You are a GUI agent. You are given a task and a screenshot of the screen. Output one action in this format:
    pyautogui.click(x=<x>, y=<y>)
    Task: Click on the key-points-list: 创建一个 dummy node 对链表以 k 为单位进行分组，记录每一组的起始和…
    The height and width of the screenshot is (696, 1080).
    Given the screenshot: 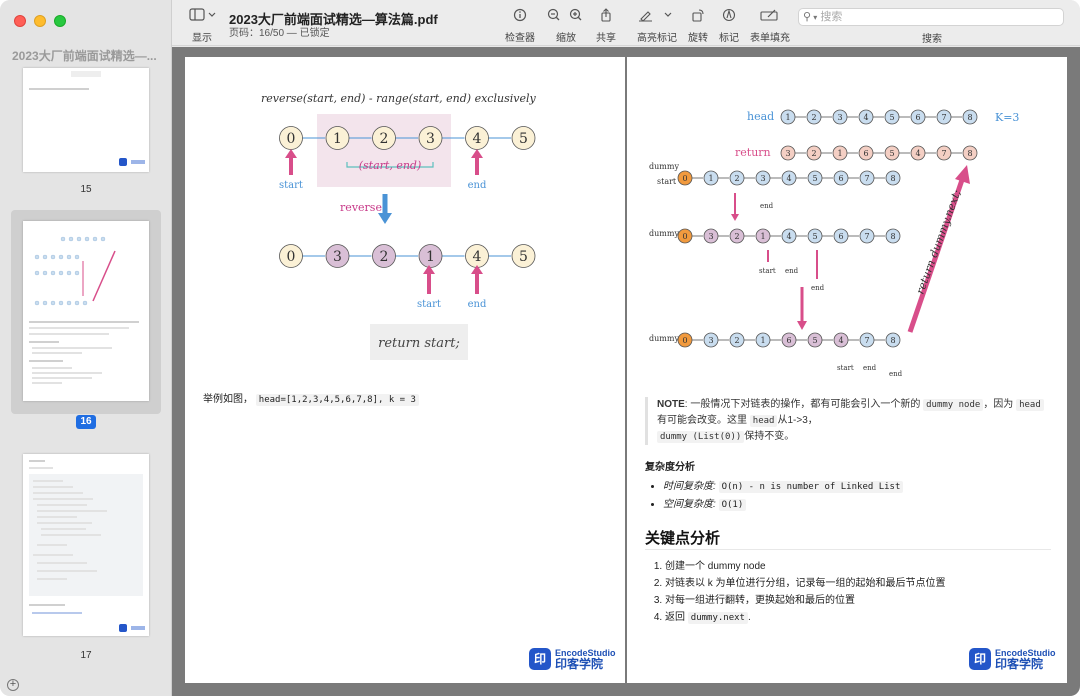 What is the action you would take?
    pyautogui.click(x=797, y=592)
    